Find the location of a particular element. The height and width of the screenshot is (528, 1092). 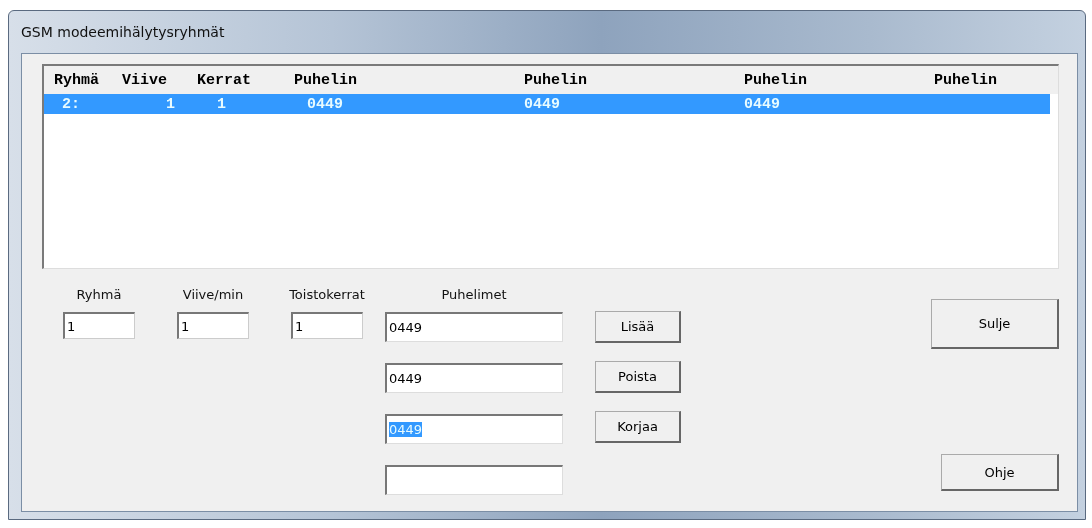

window-title: GSM modeemihälytysryhmät is located at coordinates (123, 32).